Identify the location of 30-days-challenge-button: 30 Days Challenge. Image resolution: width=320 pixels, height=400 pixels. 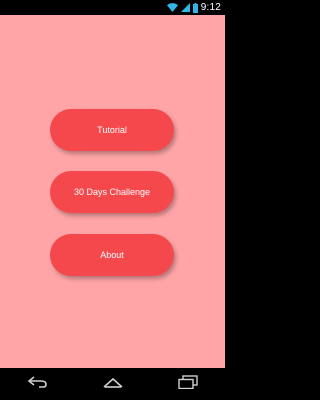
(112, 192).